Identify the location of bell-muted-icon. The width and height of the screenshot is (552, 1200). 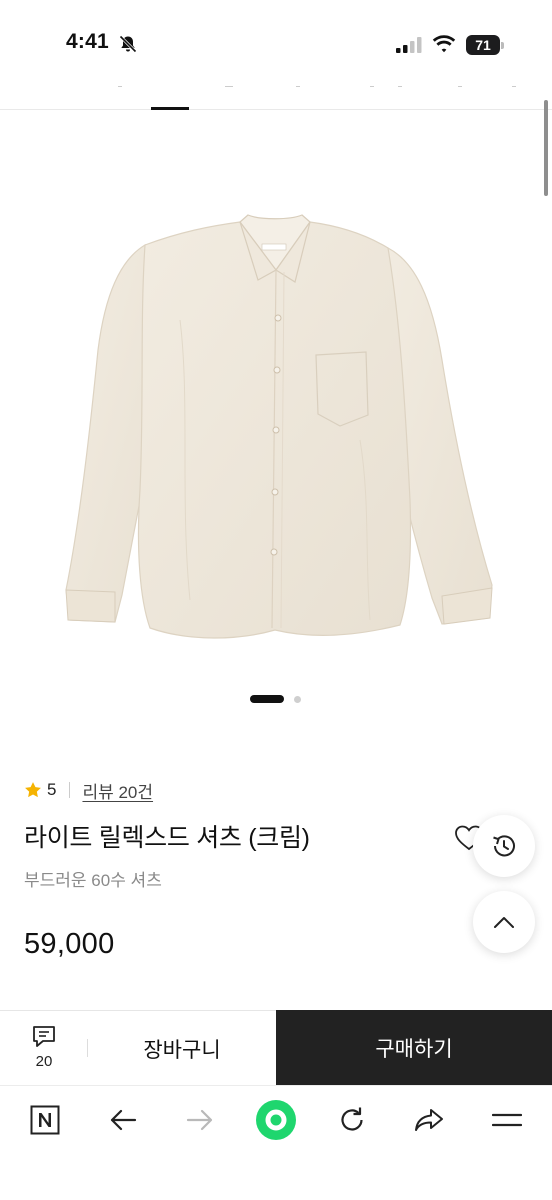
(128, 44).